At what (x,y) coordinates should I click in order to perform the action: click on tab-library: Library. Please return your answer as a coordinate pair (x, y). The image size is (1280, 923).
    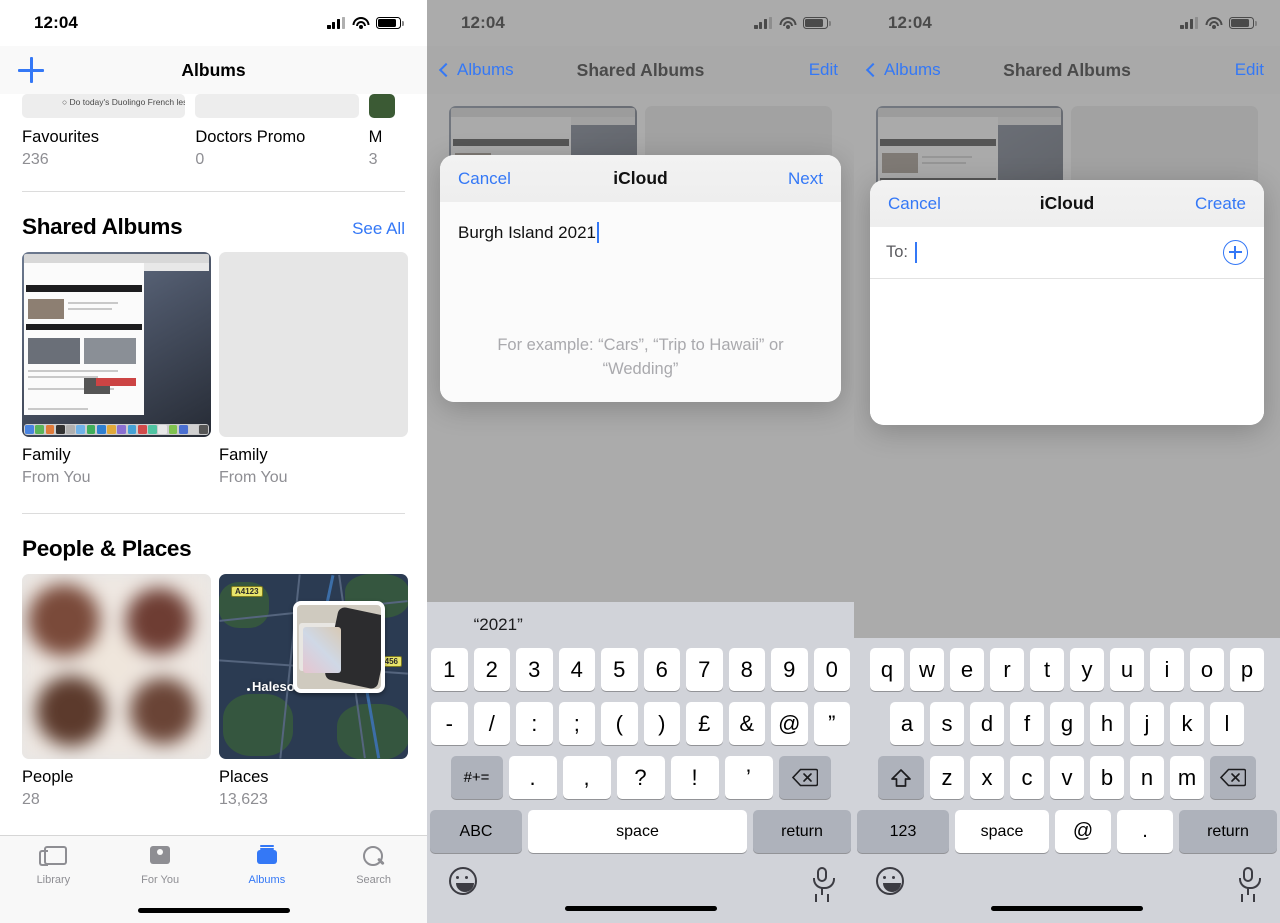
    Looking at the image, I should click on (53, 865).